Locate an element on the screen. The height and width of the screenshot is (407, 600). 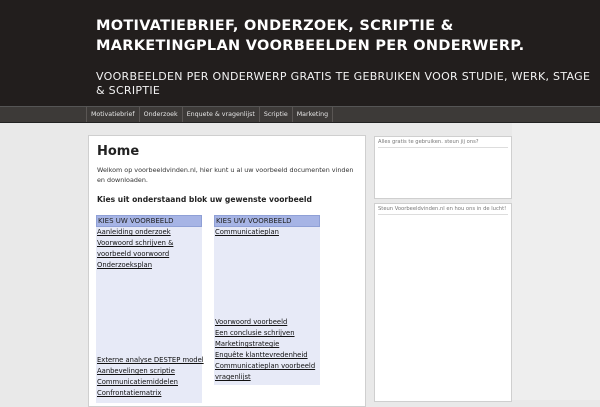
example-link: Enquête klanttevredenheid is located at coordinates (267, 355).